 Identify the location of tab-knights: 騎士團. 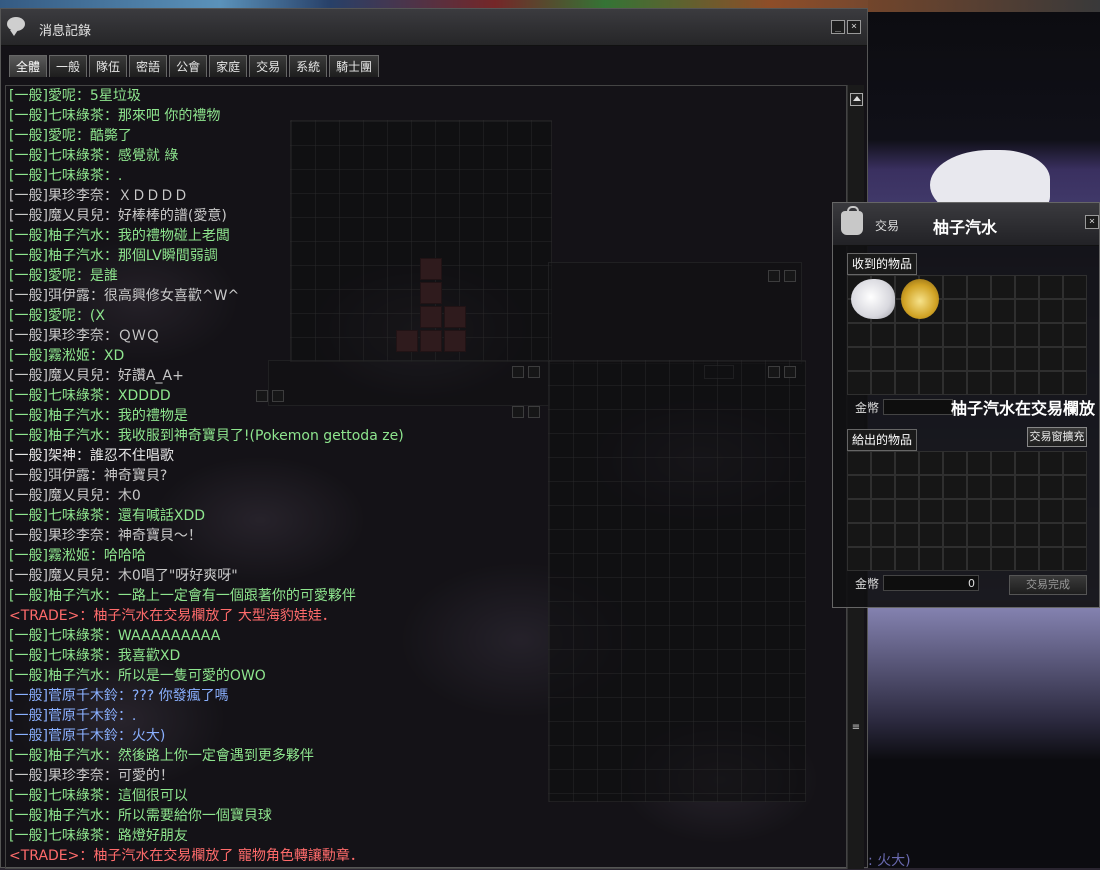
(354, 66).